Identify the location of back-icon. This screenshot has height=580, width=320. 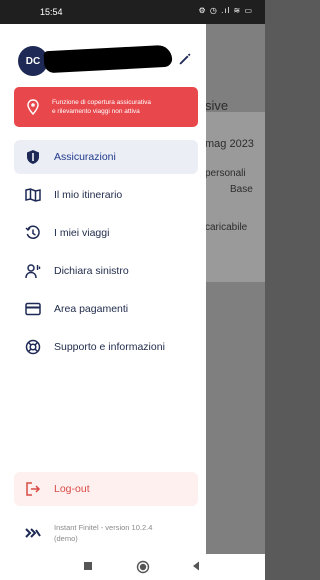
(196, 566).